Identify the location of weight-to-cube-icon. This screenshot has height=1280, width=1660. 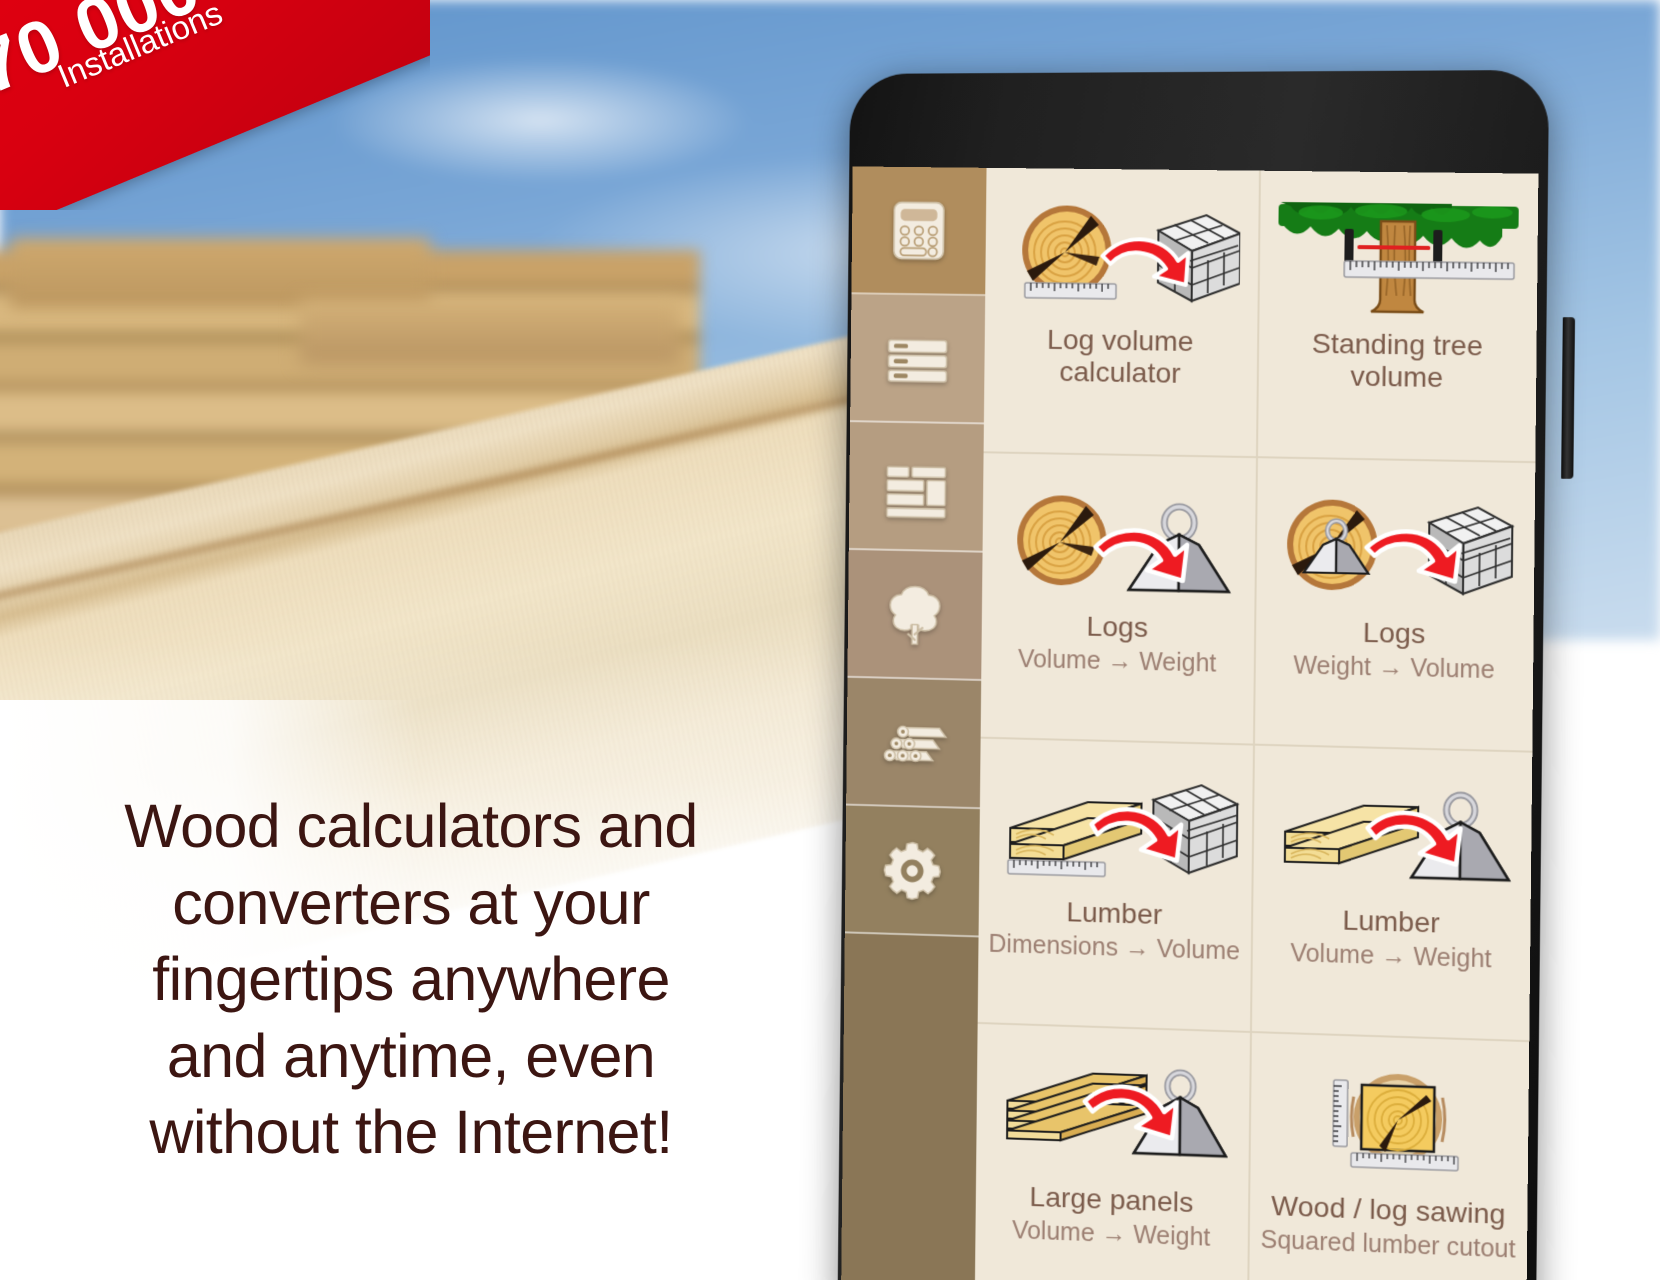
(1395, 547).